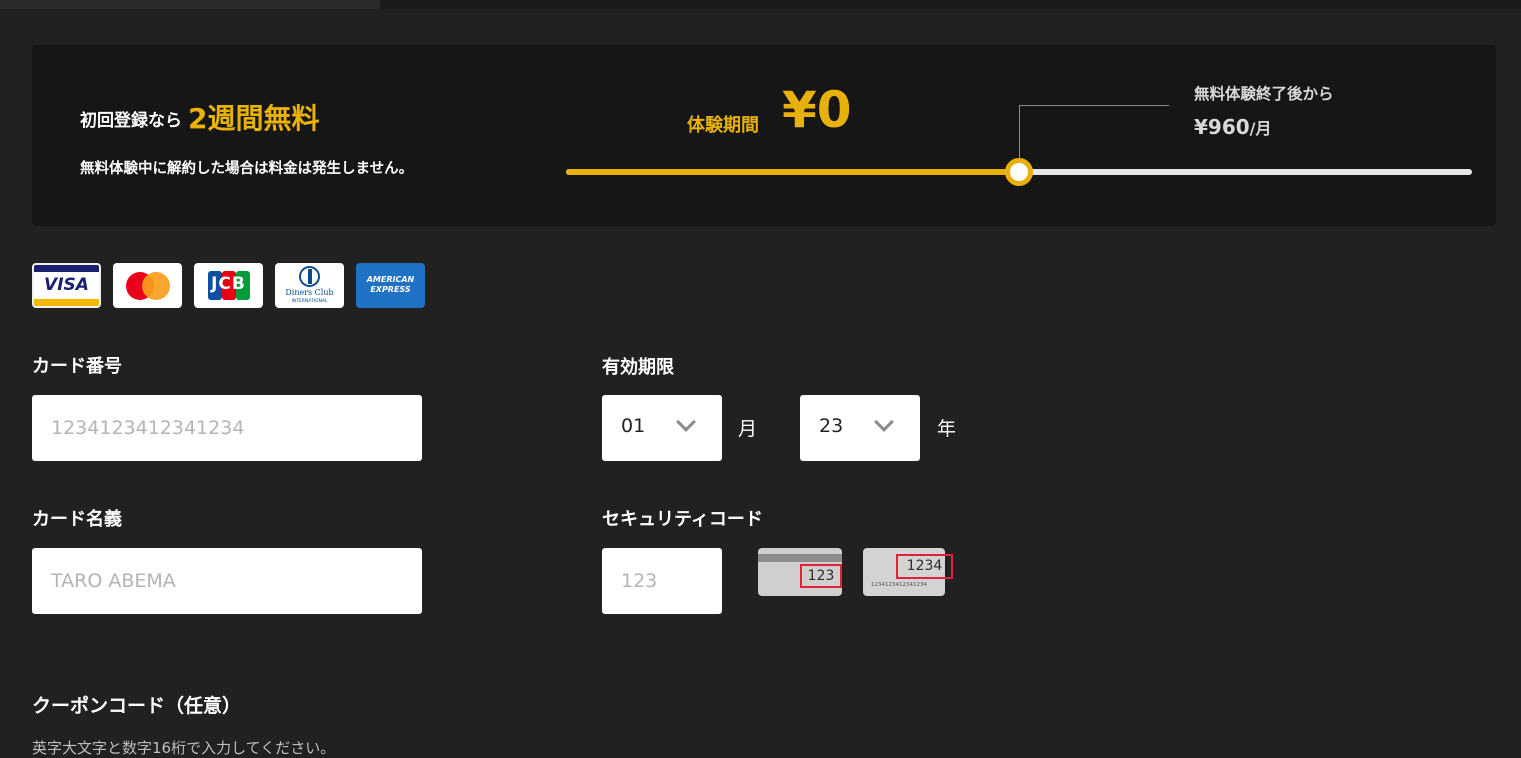 The image size is (1521, 758). What do you see at coordinates (247, 169) in the screenshot?
I see `banner-note: 無料体験中に解約した場合は料金は発生しません。` at bounding box center [247, 169].